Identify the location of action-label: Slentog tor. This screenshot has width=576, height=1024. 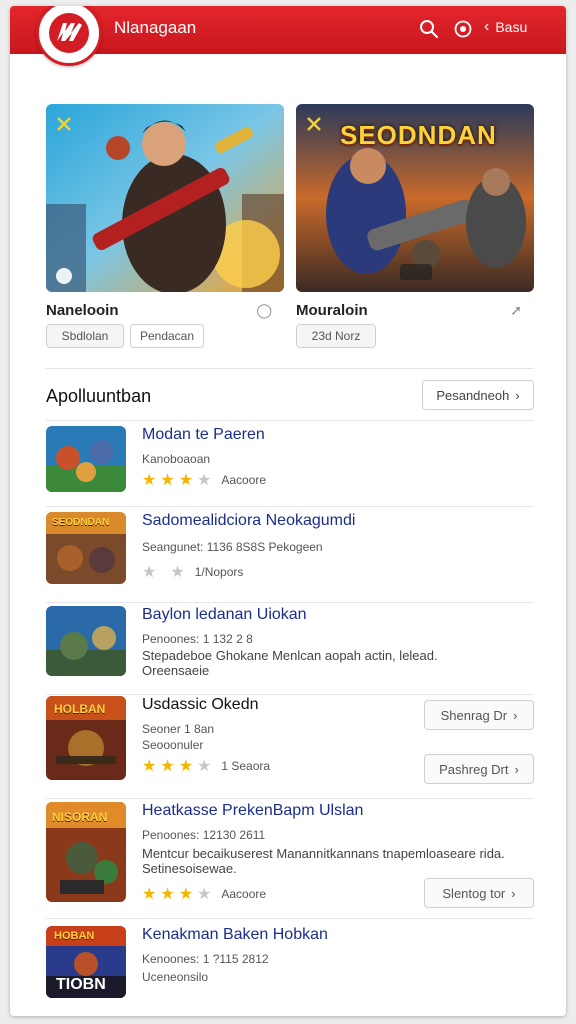
(474, 893).